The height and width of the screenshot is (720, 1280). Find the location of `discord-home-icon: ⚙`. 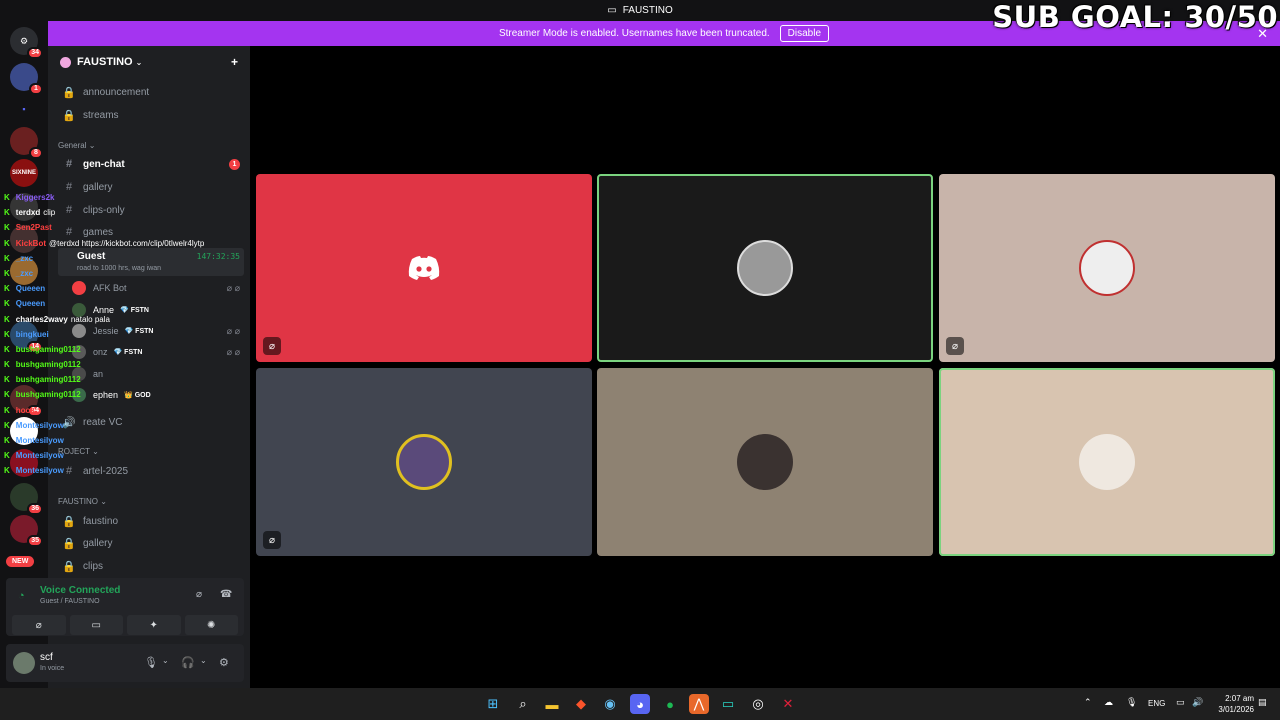

discord-home-icon: ⚙ is located at coordinates (24, 40).